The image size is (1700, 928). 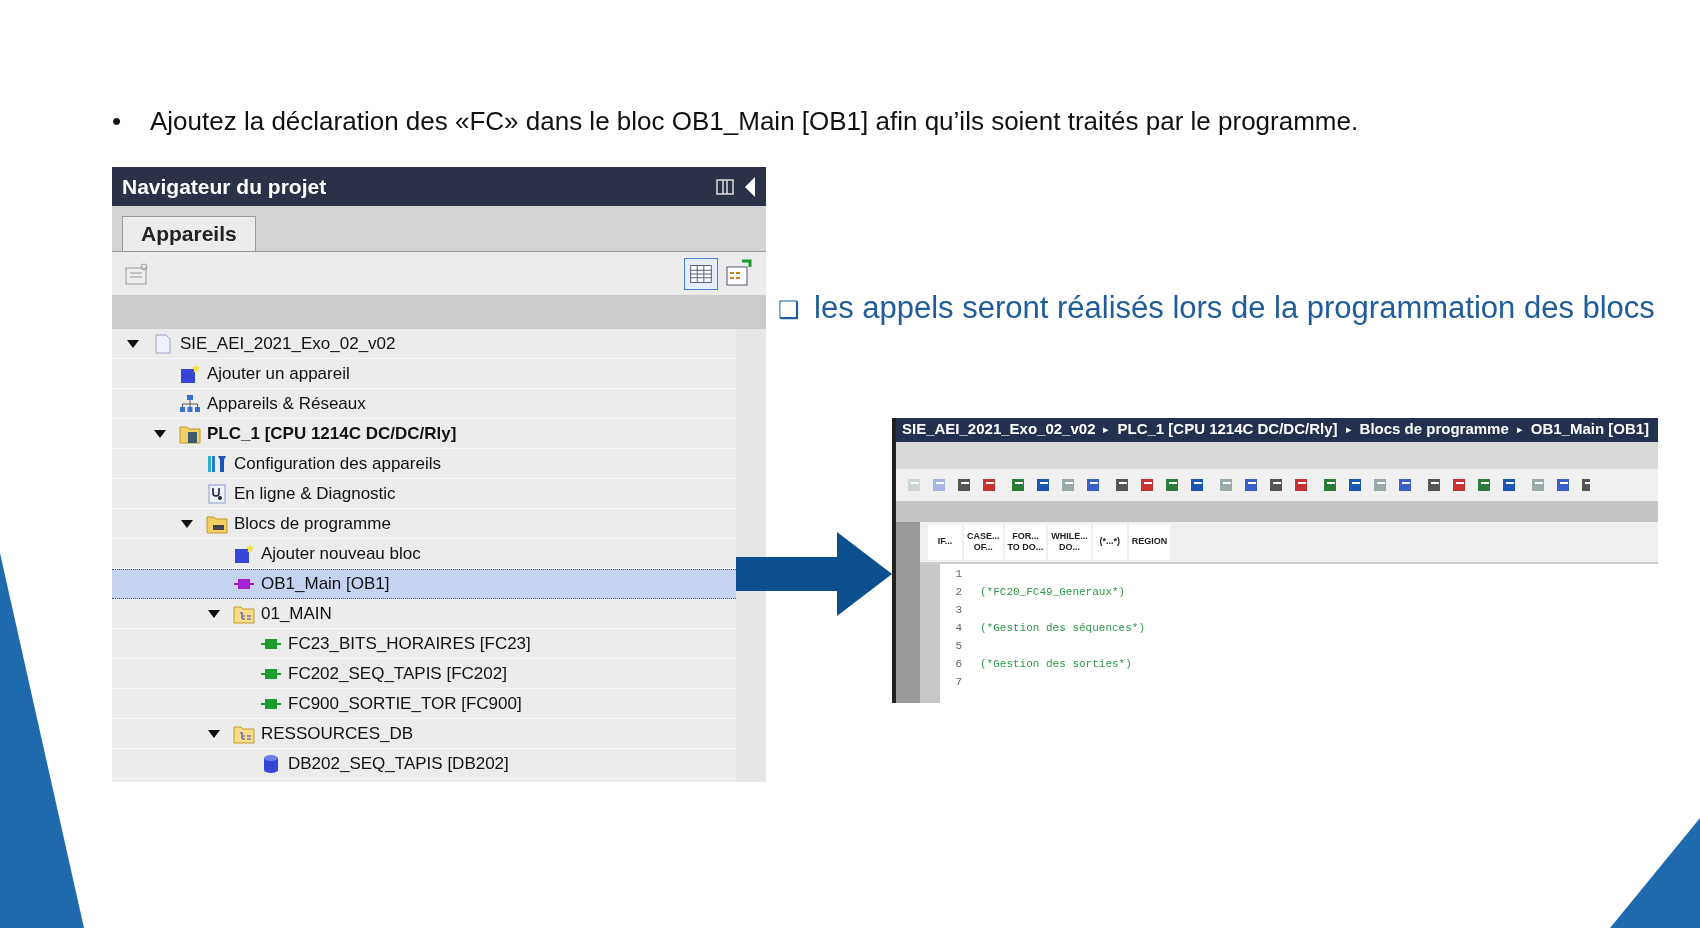 What do you see at coordinates (958, 575) in the screenshot?
I see `line-number: 1` at bounding box center [958, 575].